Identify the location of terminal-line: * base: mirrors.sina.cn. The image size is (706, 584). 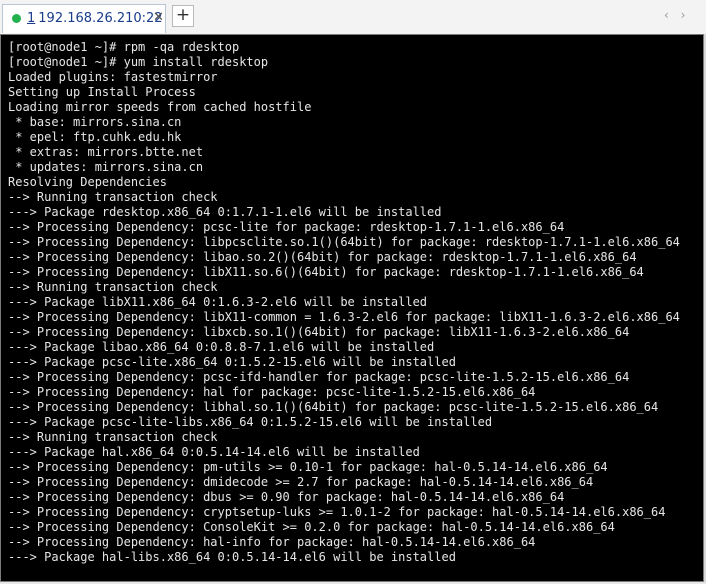
(95, 122).